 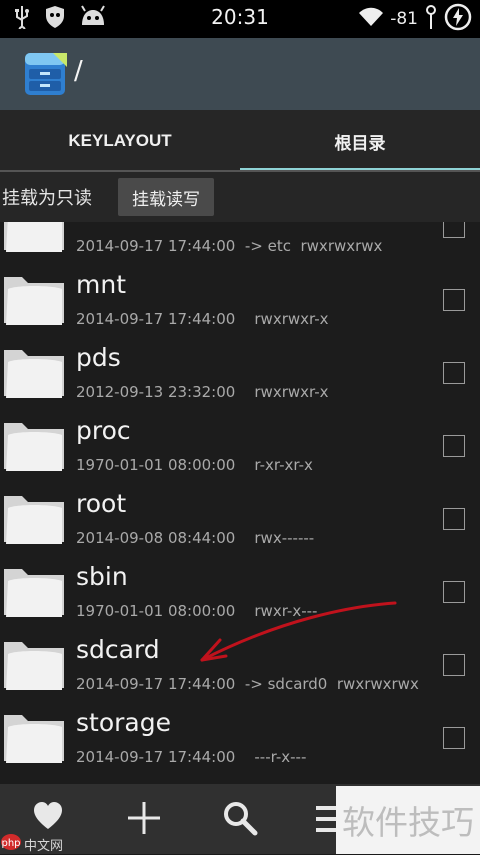 I want to click on tab-keylayout: KEYLAYOUT, so click(x=120, y=141).